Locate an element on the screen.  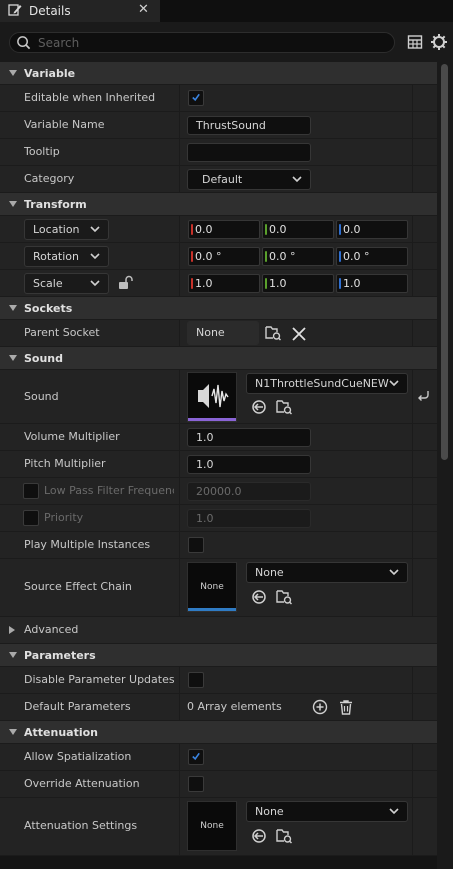
search-box is located at coordinates (202, 42).